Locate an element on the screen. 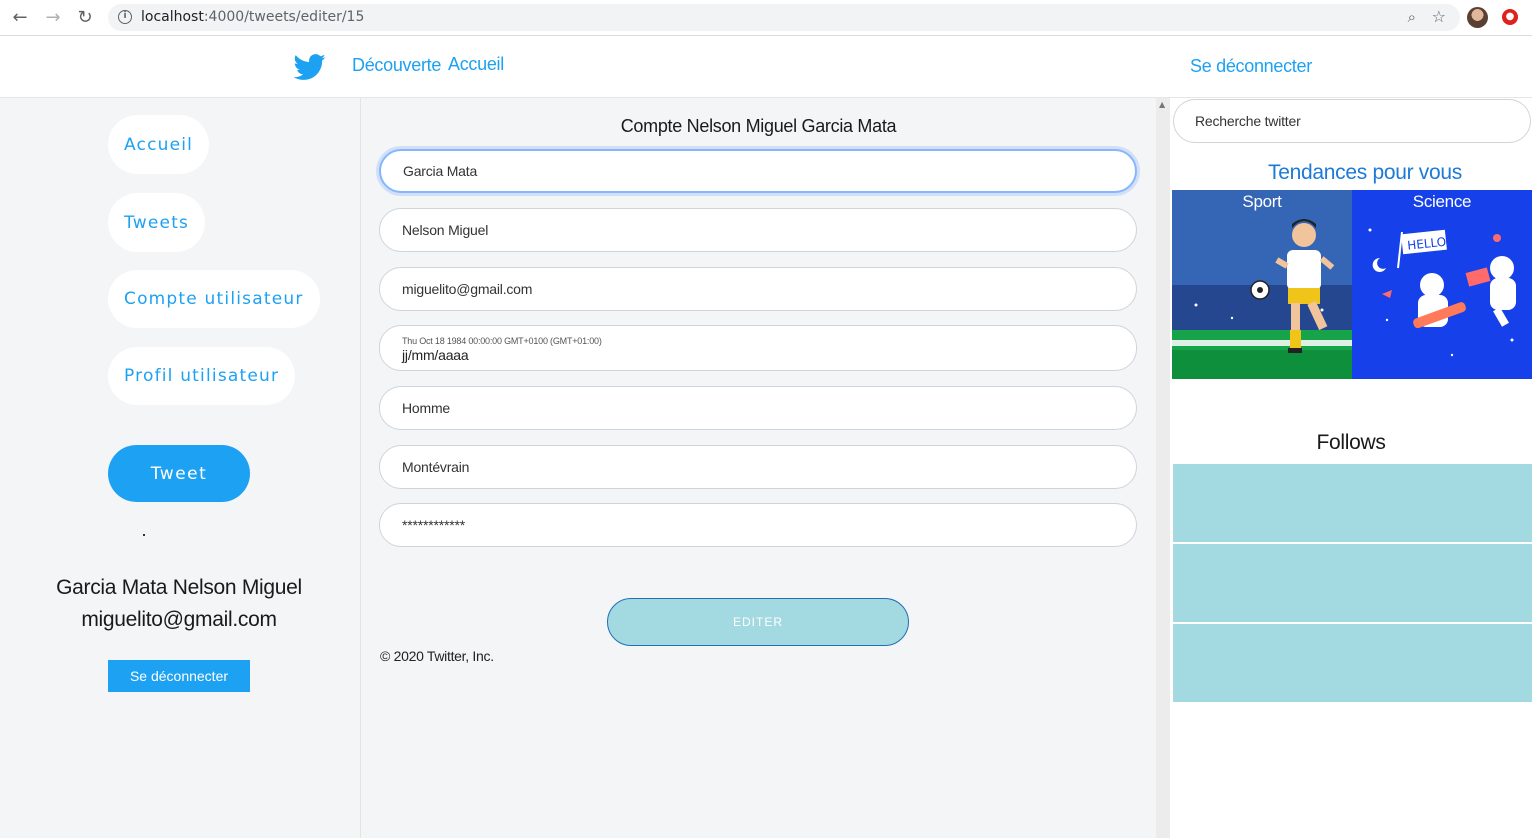 This screenshot has width=1532, height=838. logout-button: Se déconnecter is located at coordinates (179, 676).